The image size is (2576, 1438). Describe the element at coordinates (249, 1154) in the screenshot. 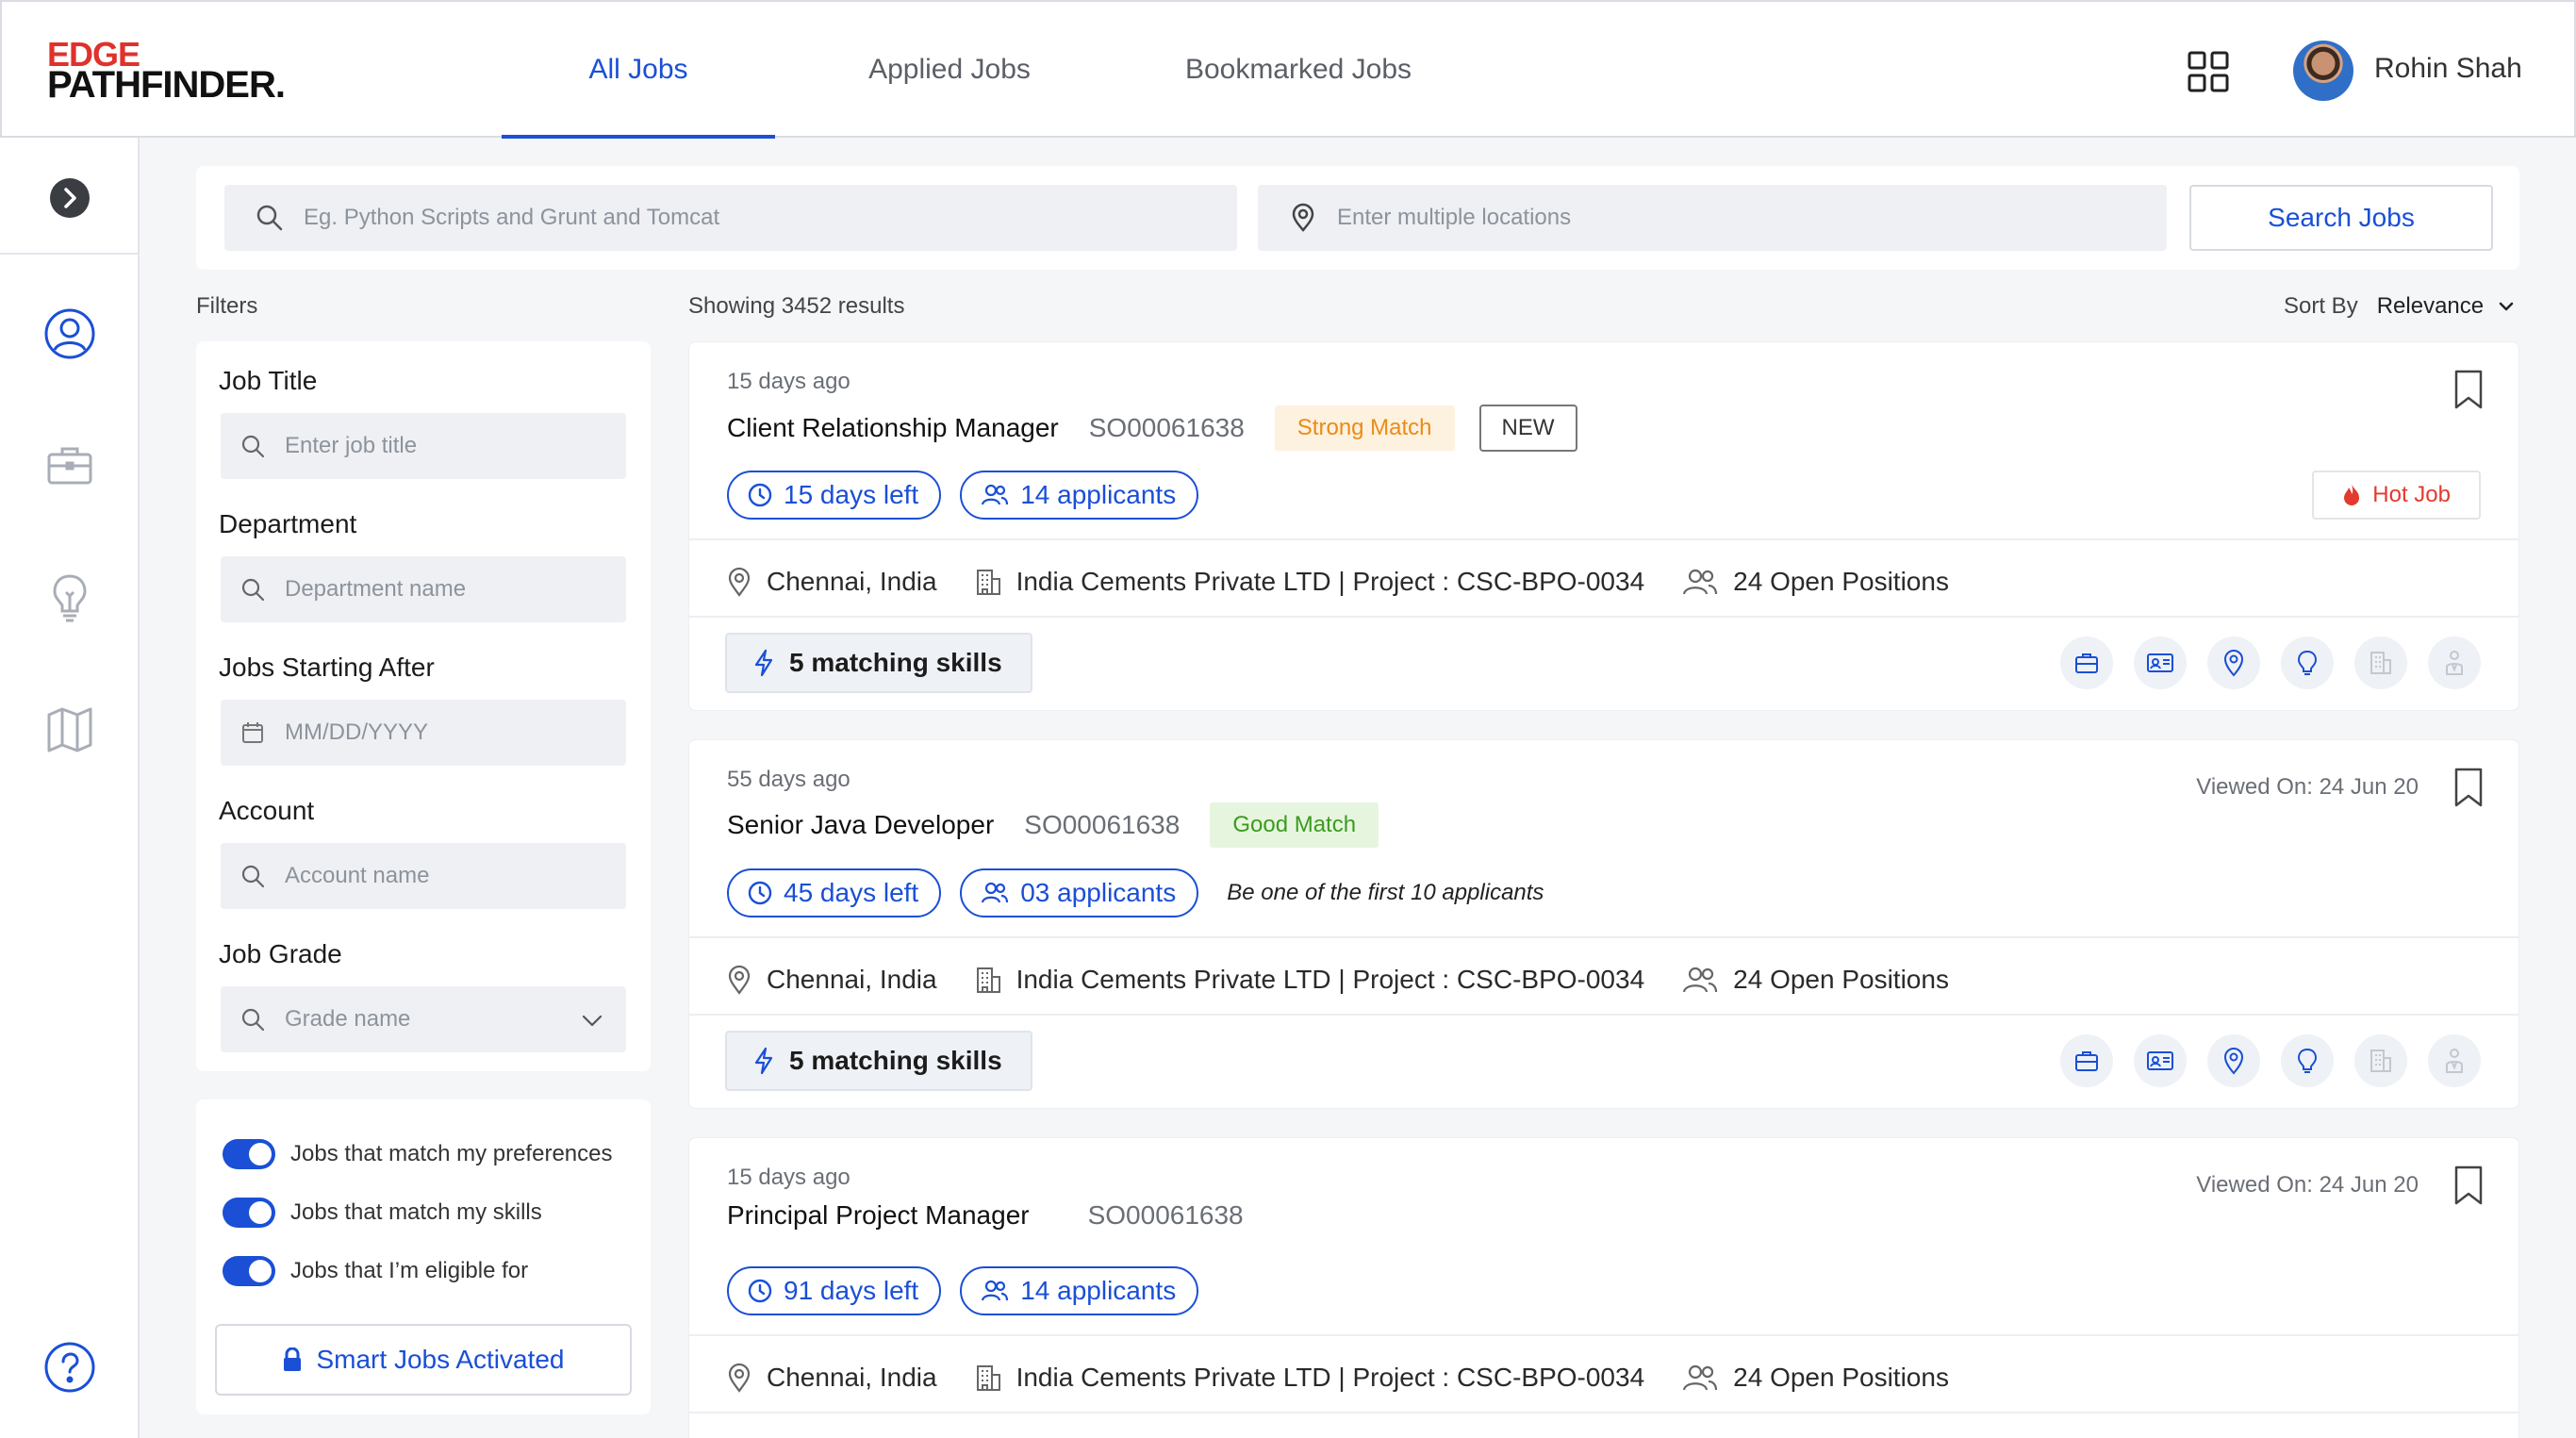

I see `toggle-preferences` at that location.